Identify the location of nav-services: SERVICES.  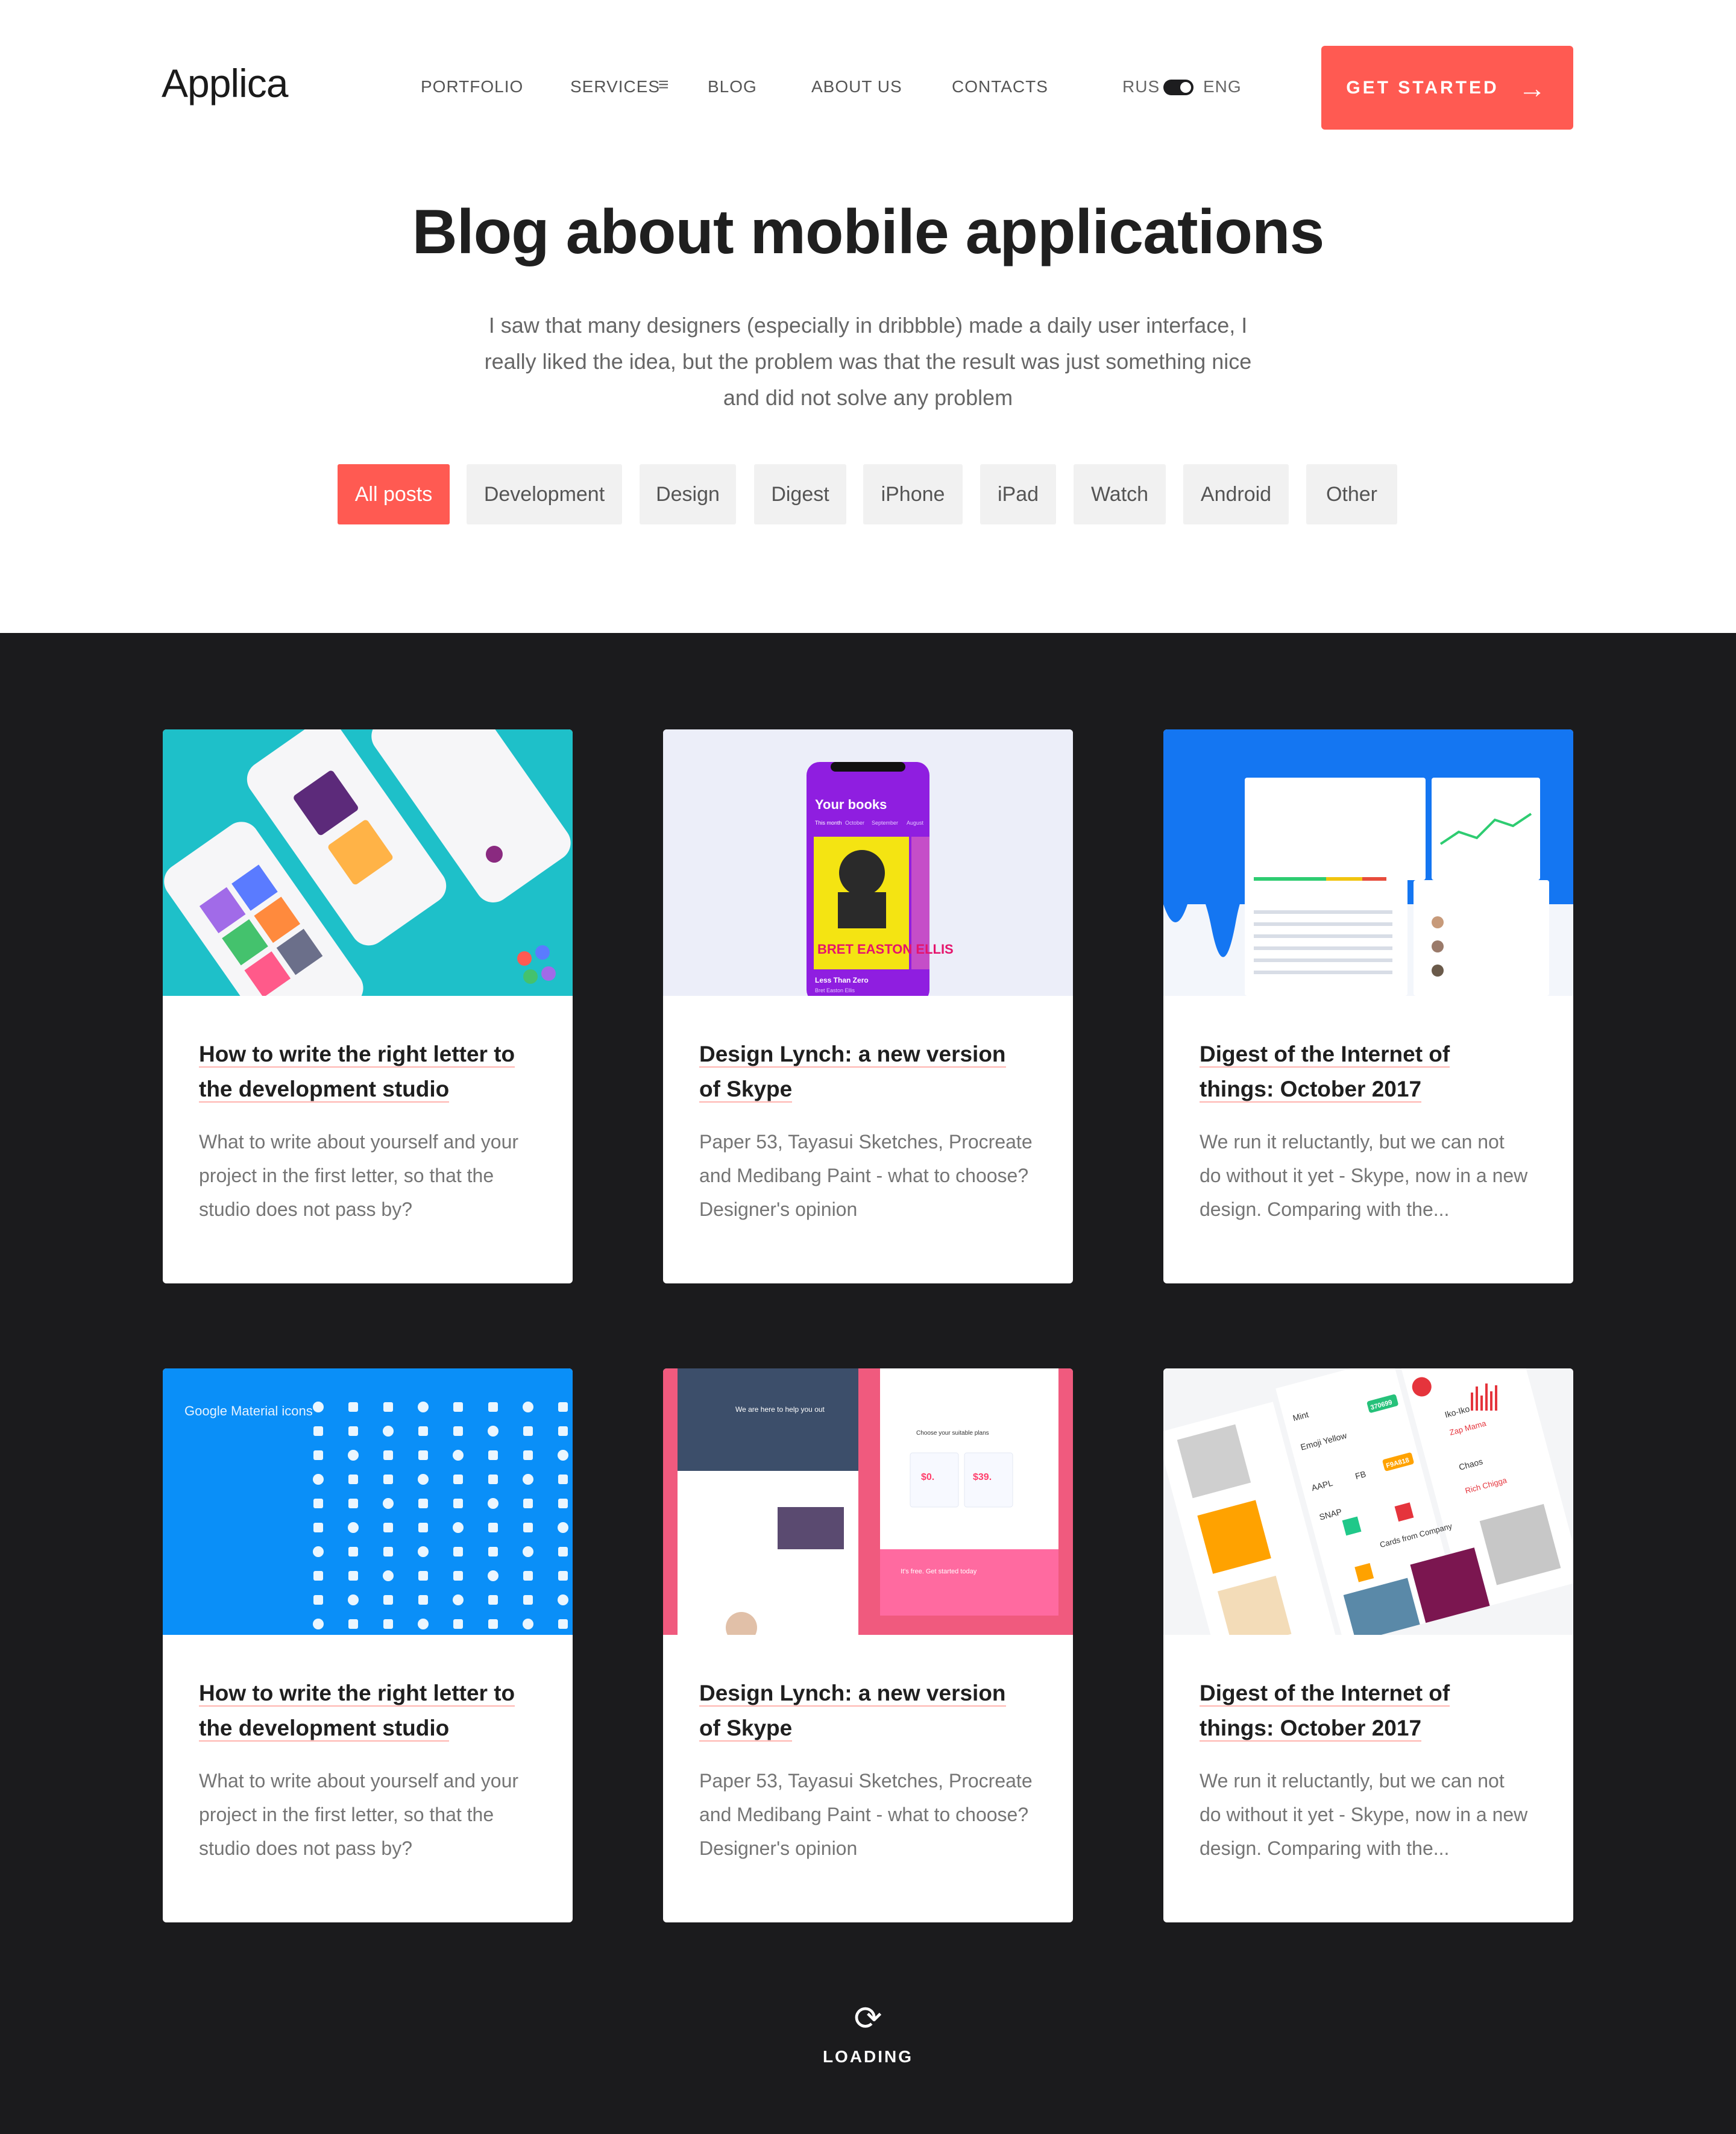
(615, 86).